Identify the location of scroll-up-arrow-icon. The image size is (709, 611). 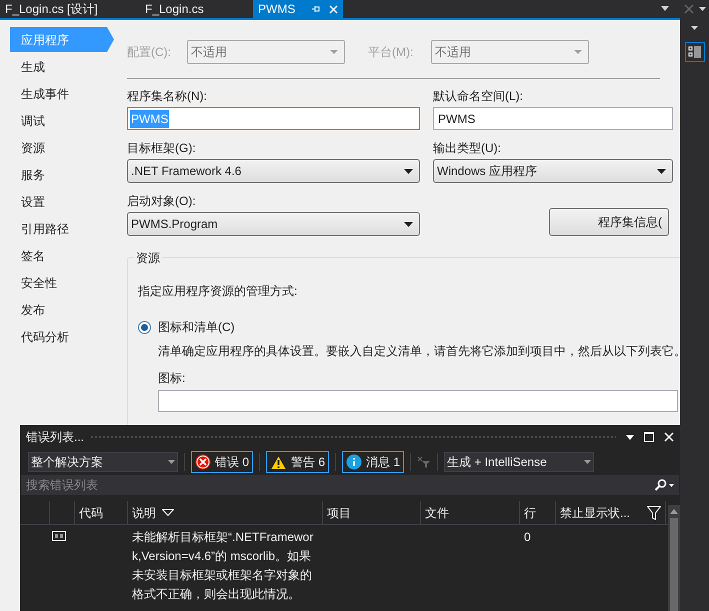
(674, 511).